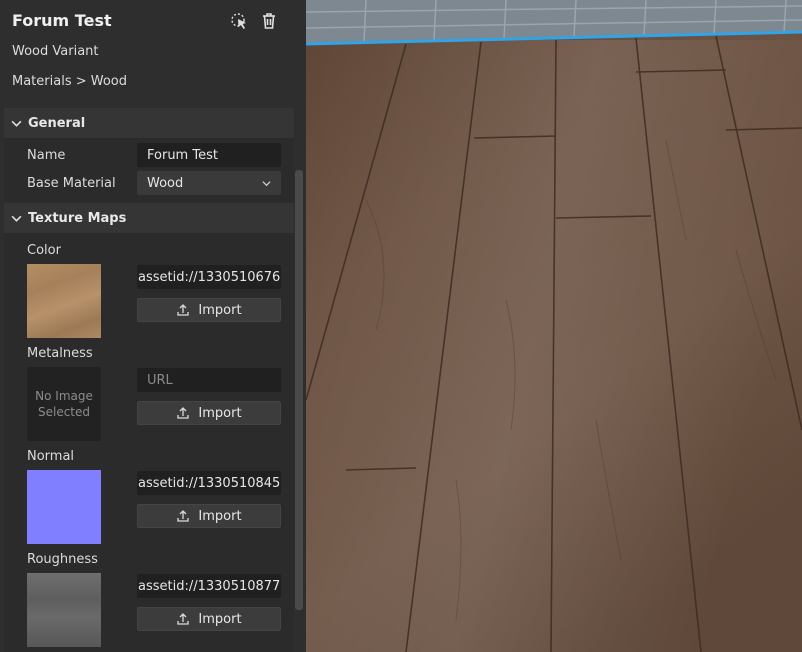  I want to click on material-title: Forum Test, so click(62, 20).